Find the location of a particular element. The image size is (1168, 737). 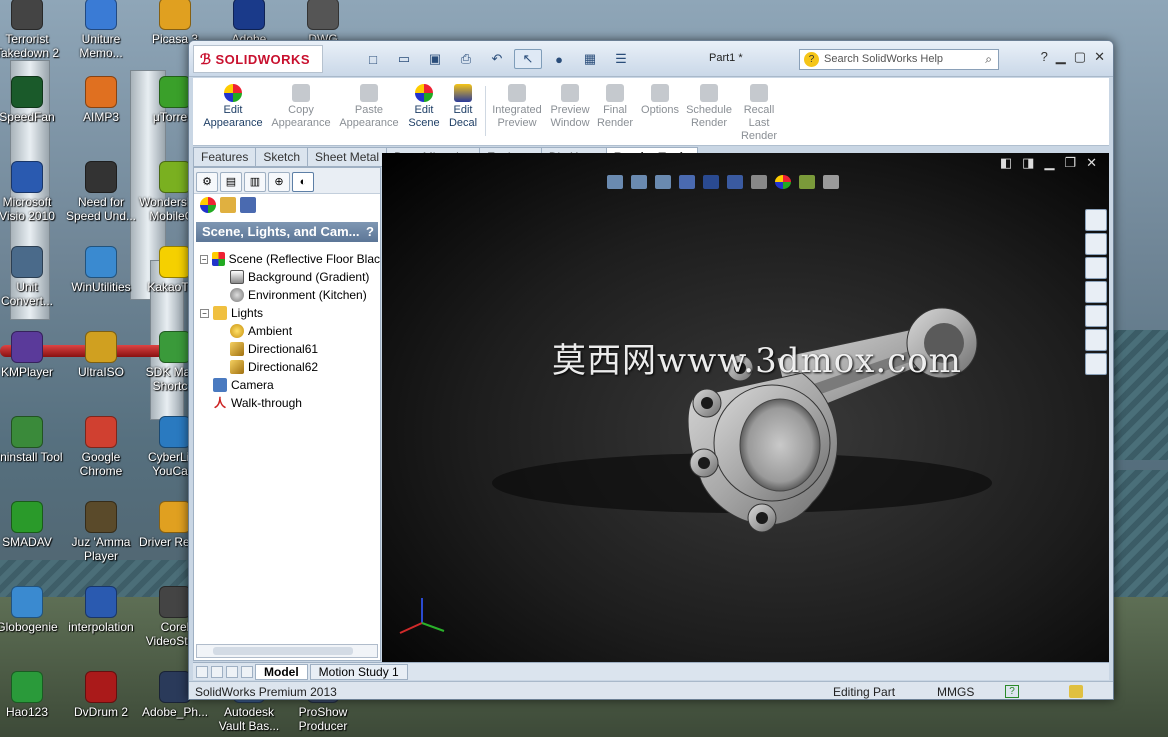

tree-node-lights: − Lights is located at coordinates (290, 313).